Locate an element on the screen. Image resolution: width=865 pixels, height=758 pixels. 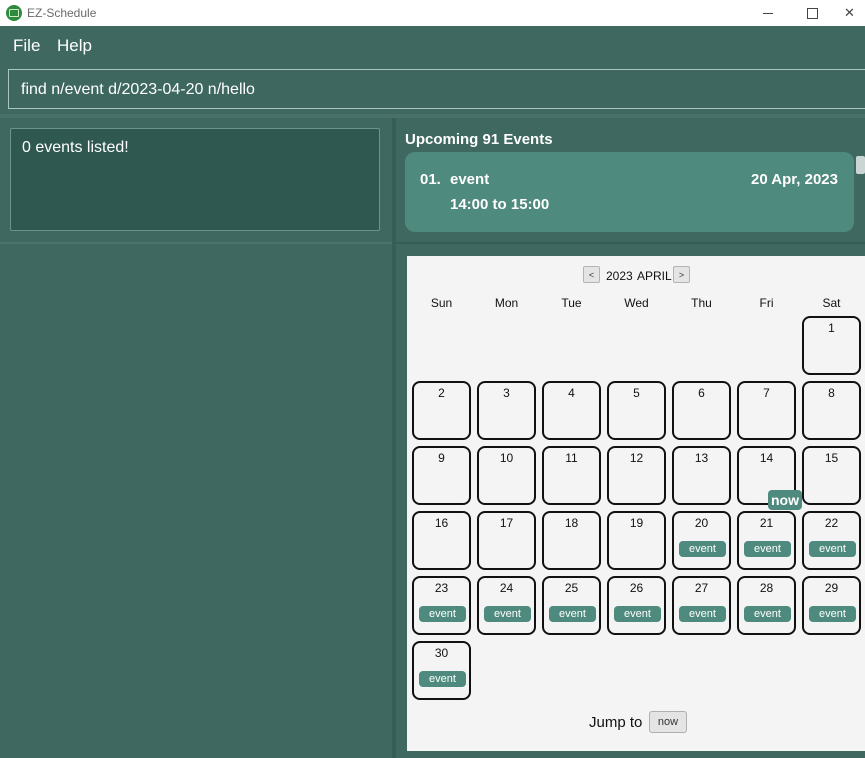
calendar-day-cell: 23 event is located at coordinates (441, 605).